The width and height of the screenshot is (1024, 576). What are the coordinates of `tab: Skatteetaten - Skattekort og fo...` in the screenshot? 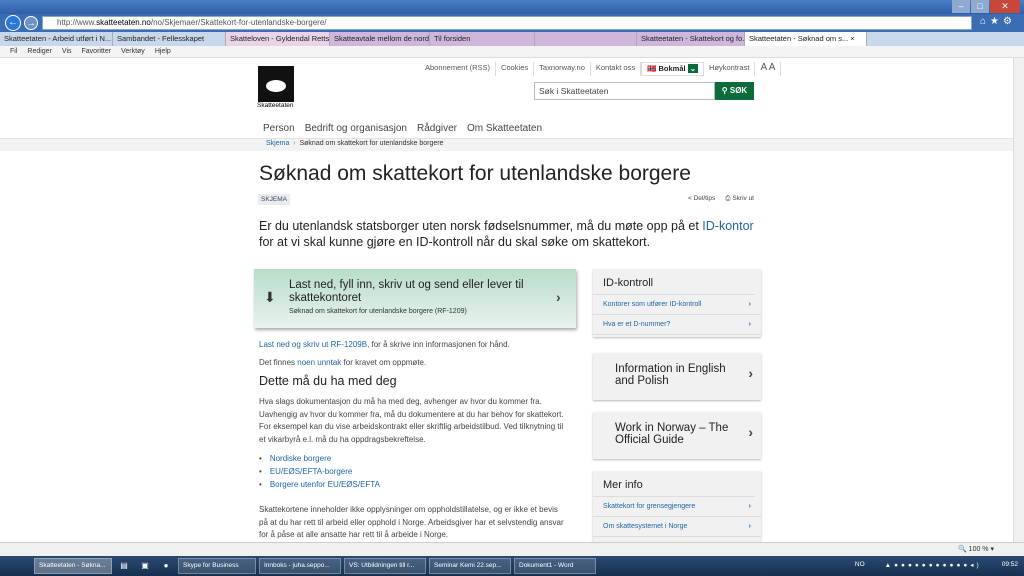 It's located at (691, 39).